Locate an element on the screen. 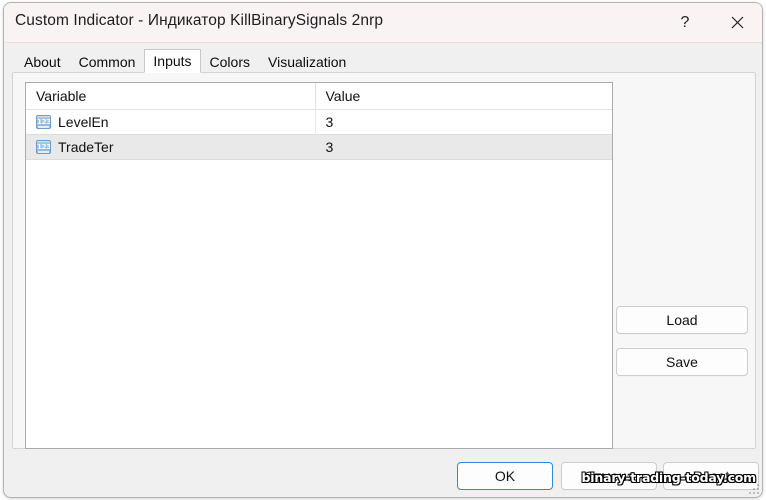  tab-strip: About Common Inputs Colors Visualization is located at coordinates (185, 61).